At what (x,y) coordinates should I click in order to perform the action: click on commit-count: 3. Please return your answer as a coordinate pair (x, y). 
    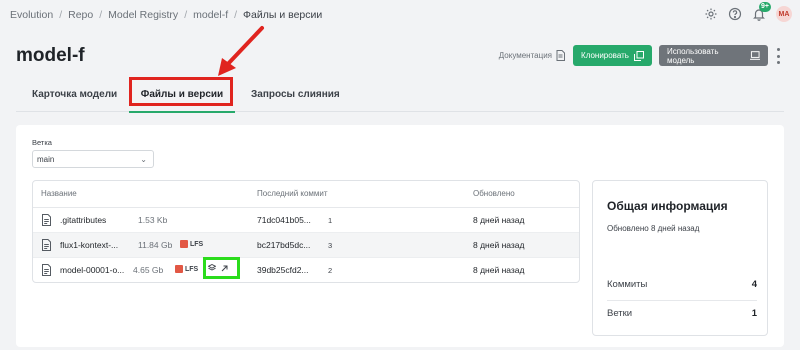
    Looking at the image, I should click on (330, 245).